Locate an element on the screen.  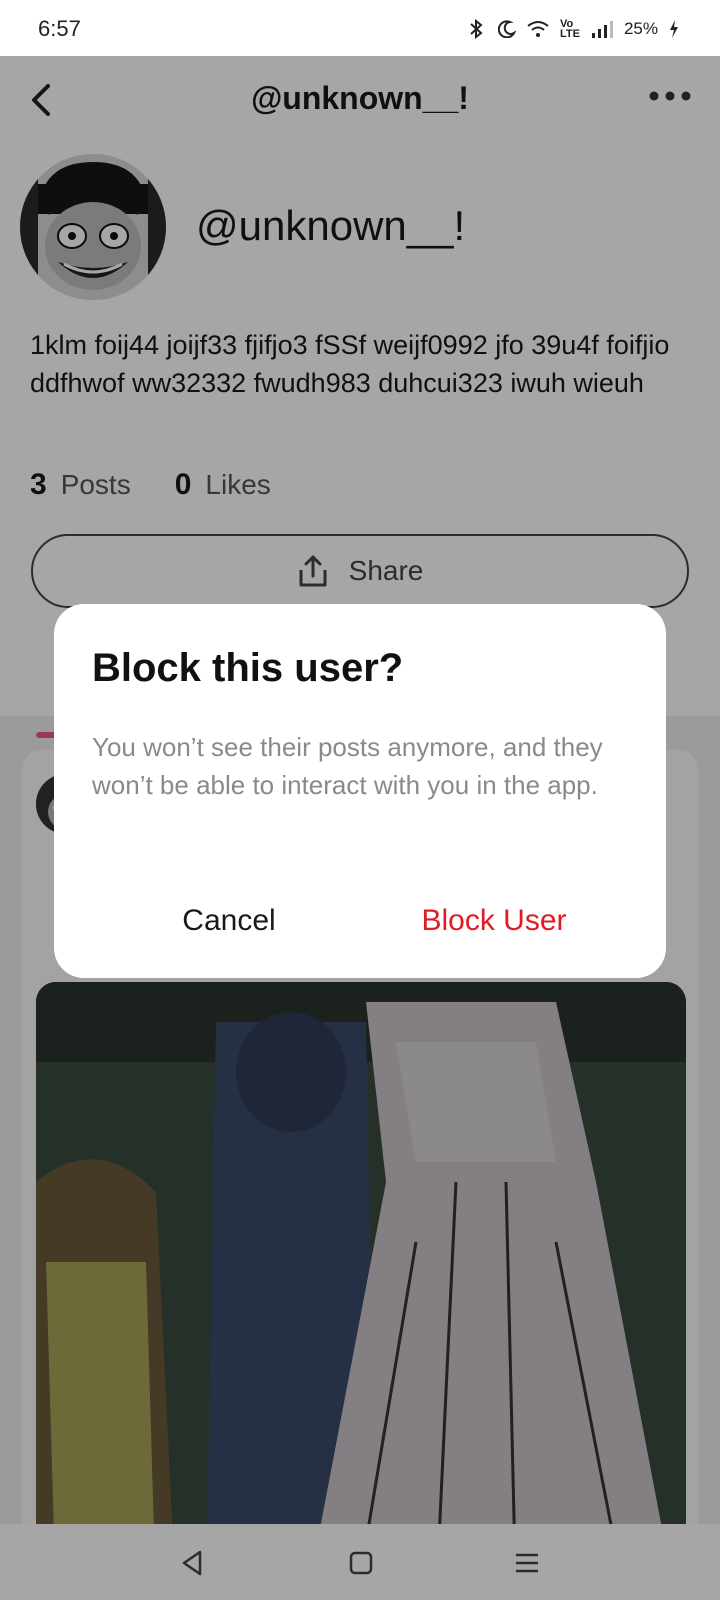
moon-icon is located at coordinates (507, 29).